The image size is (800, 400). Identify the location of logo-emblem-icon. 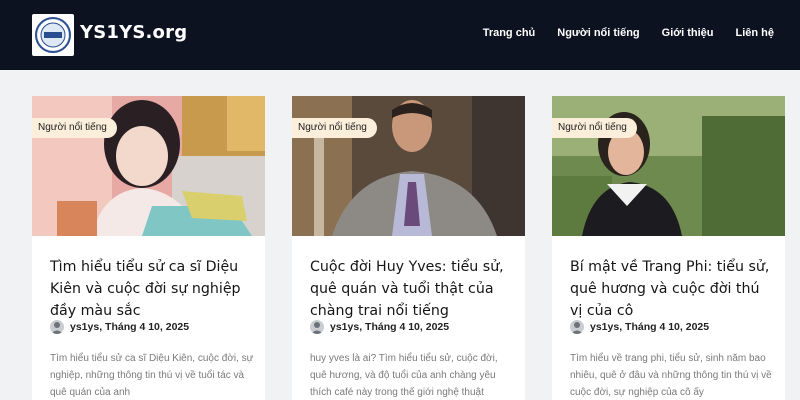
(53, 35).